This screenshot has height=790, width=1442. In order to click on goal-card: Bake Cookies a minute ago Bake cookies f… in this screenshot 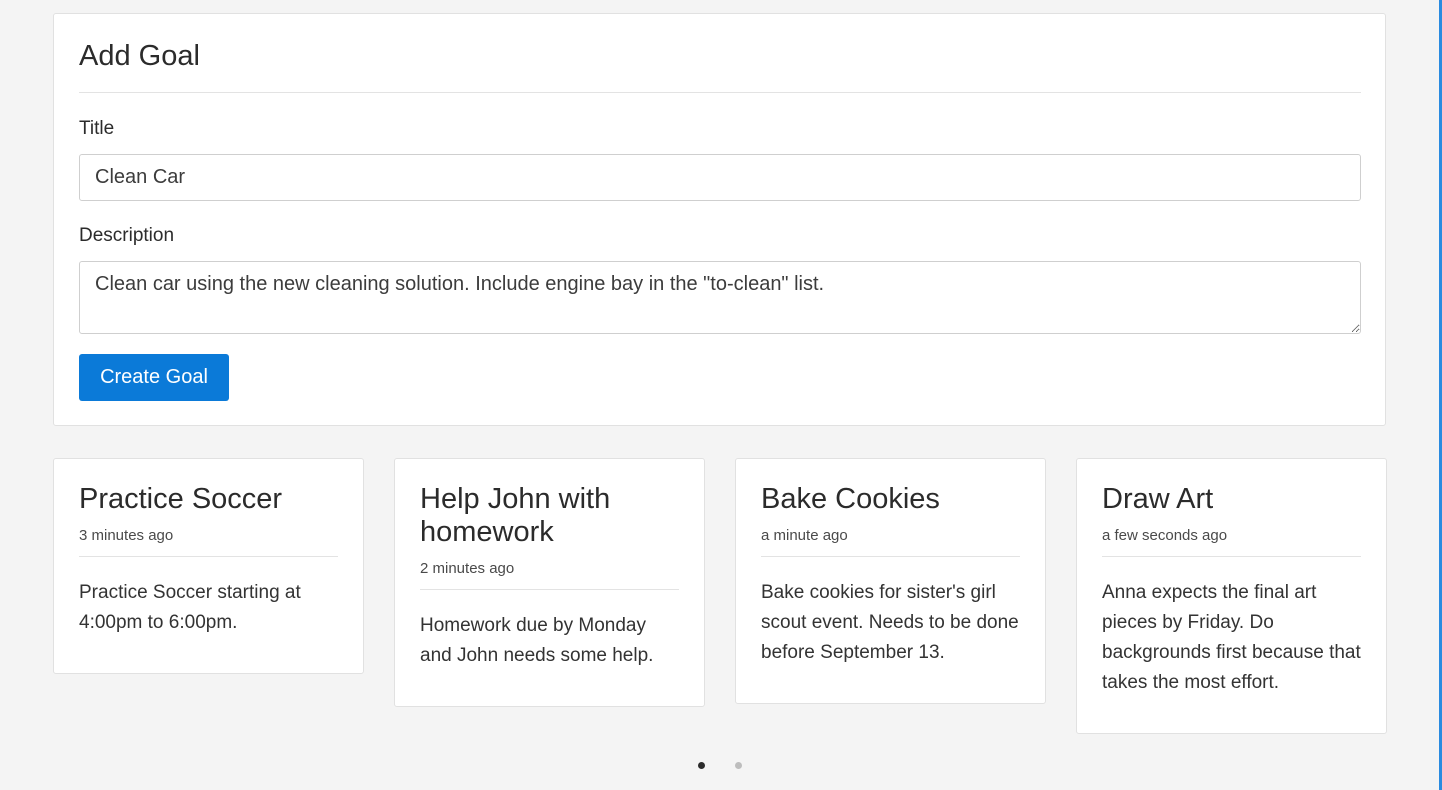, I will do `click(890, 581)`.